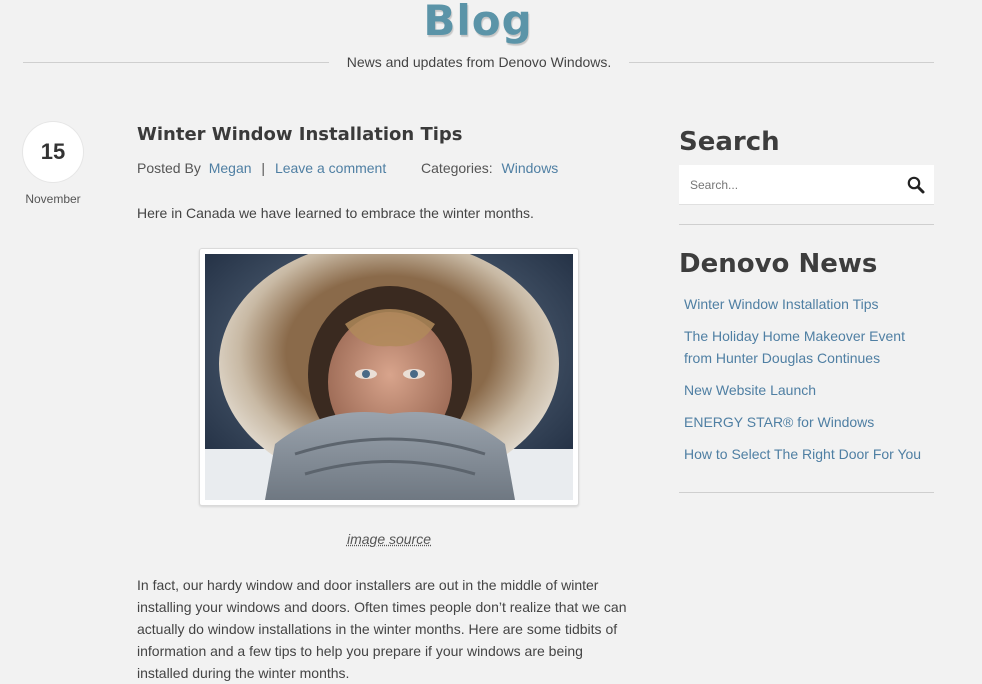 The image size is (982, 684). I want to click on image-source-caption: image source, so click(389, 539).